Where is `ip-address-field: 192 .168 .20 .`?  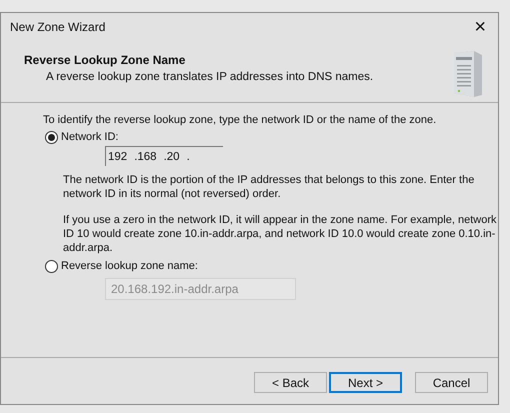
ip-address-field: 192 .168 .20 . is located at coordinates (164, 156).